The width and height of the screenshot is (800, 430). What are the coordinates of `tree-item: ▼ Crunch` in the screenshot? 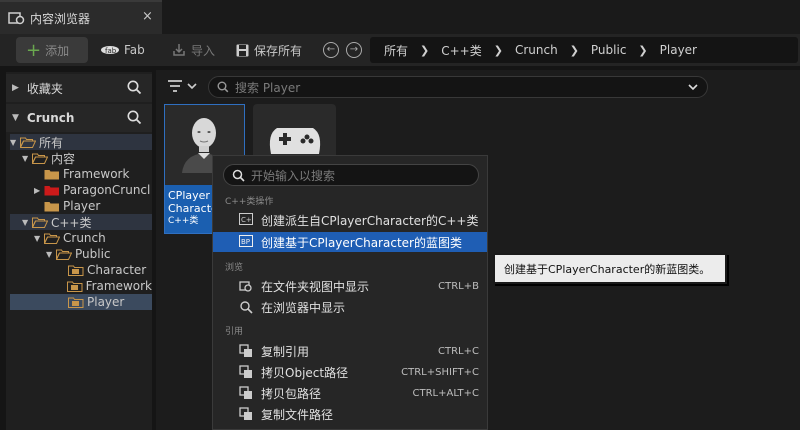 It's located at (81, 238).